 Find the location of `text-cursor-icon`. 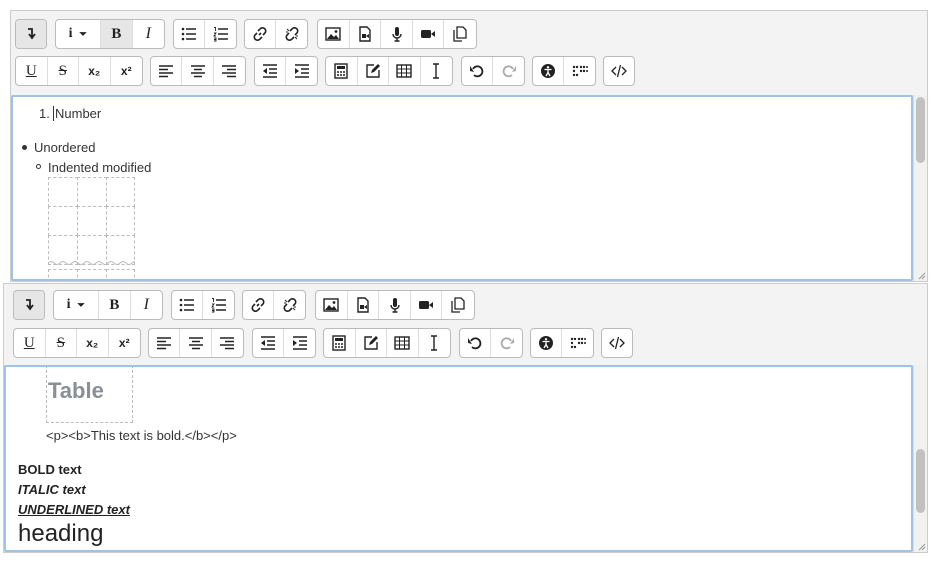

text-cursor-icon is located at coordinates (434, 343).